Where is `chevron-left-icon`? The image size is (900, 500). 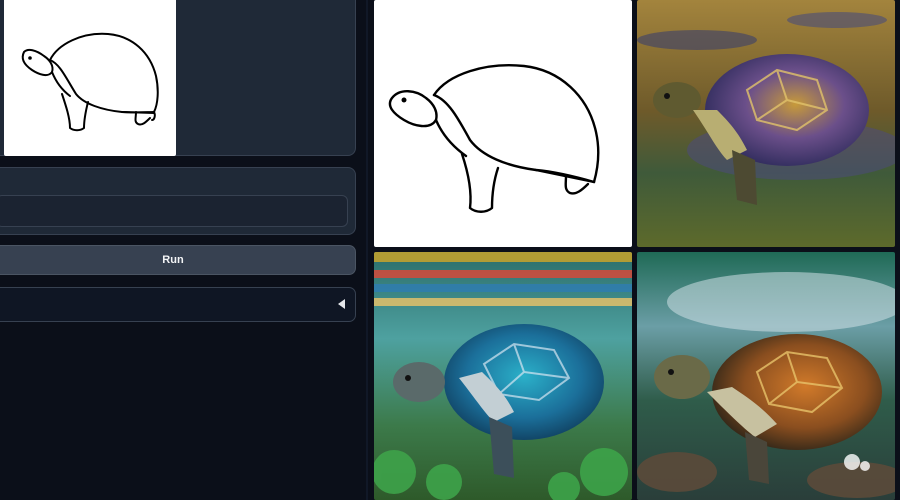 chevron-left-icon is located at coordinates (341, 304).